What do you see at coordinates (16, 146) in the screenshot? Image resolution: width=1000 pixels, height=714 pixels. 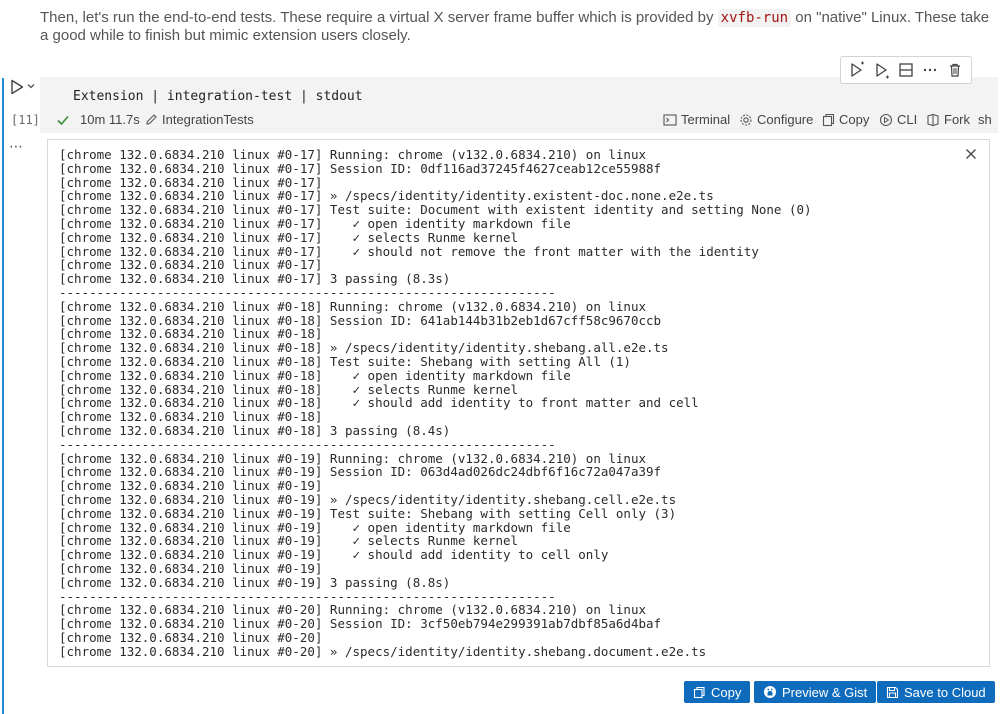 I see `output-more-icon: ⋯` at bounding box center [16, 146].